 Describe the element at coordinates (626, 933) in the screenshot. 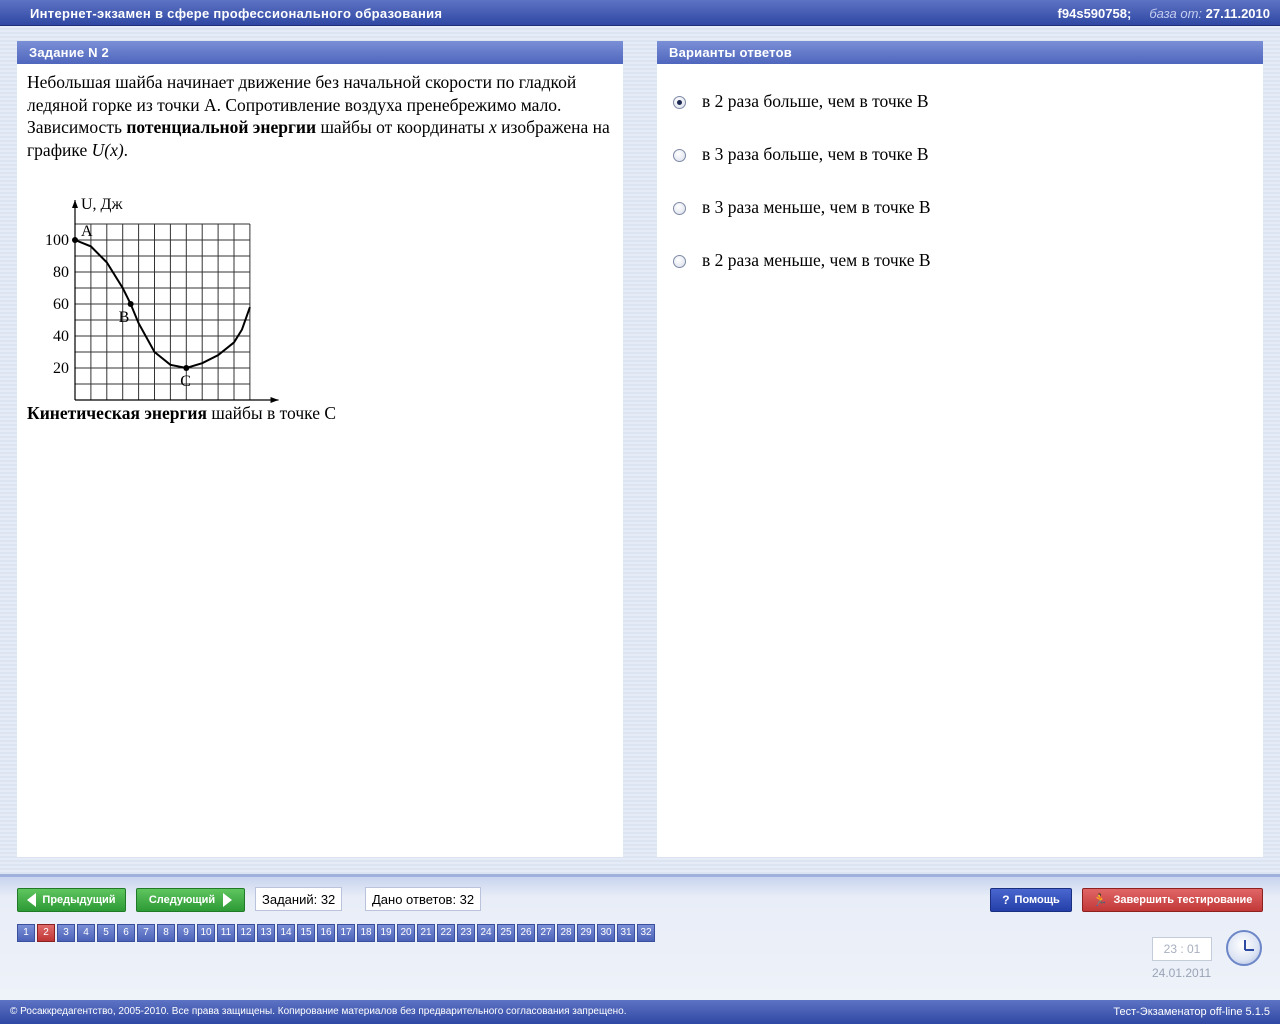

I see `question-number-31: 31` at that location.